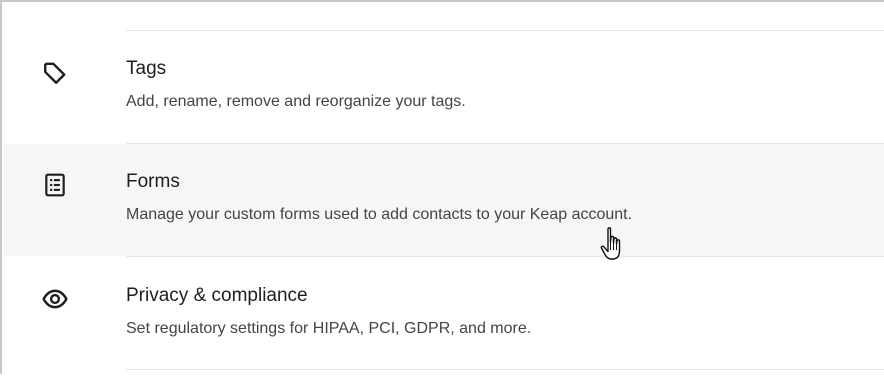 The width and height of the screenshot is (884, 376). I want to click on form-document-icon, so click(55, 185).